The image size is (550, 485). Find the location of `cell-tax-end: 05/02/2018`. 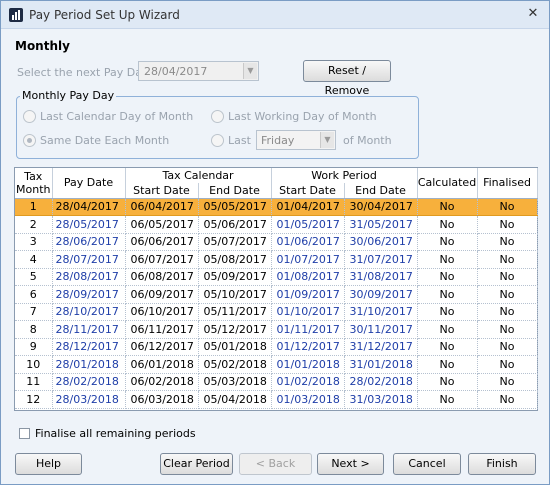

cell-tax-end: 05/02/2018 is located at coordinates (235, 364).